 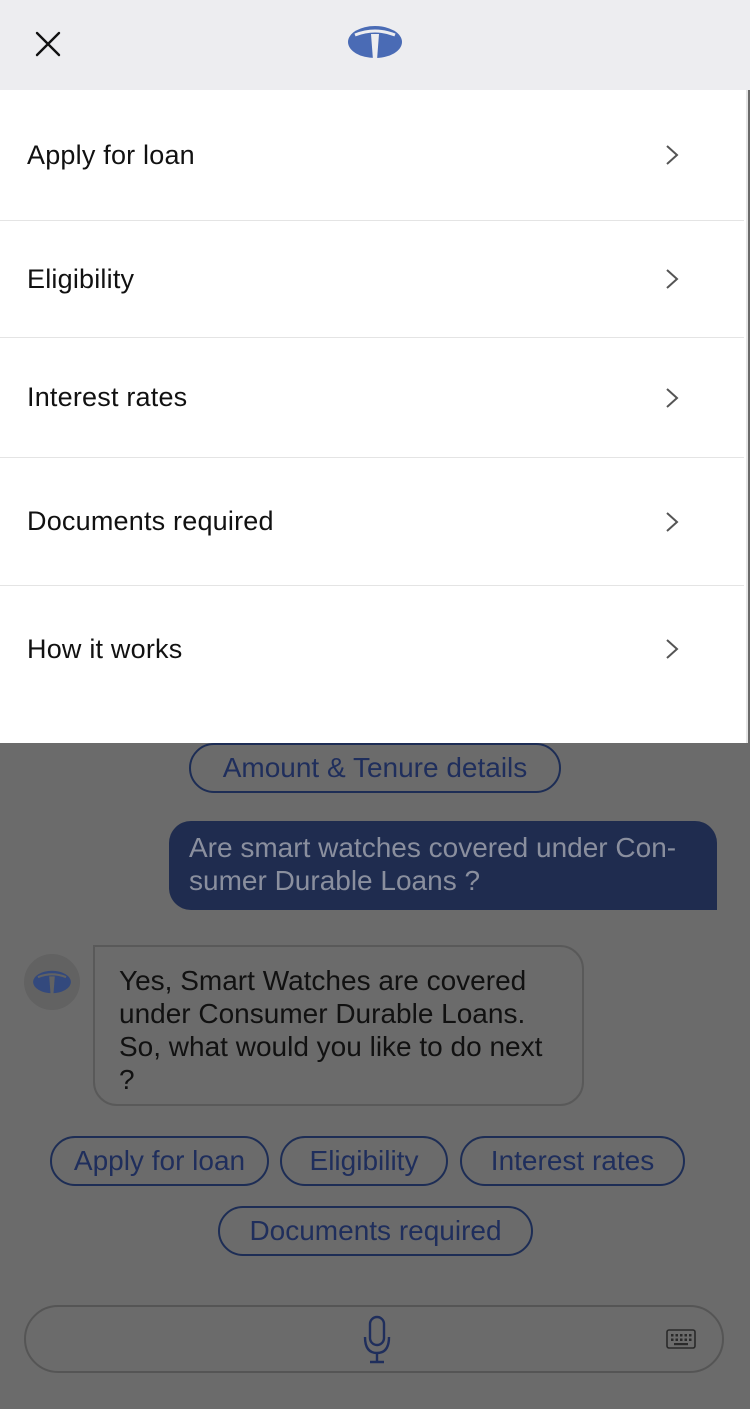 I want to click on close-button, so click(x=48, y=44).